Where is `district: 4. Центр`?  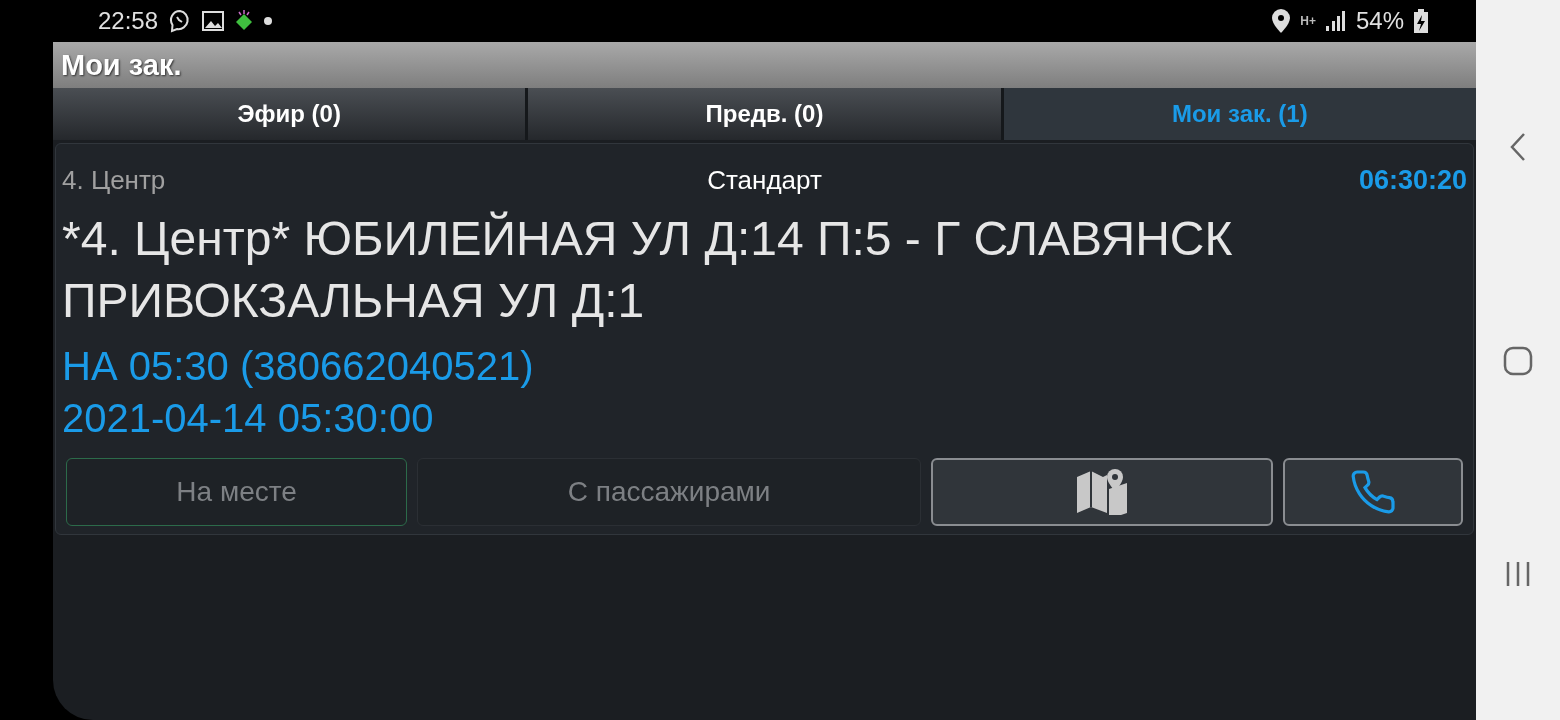 district: 4. Центр is located at coordinates (114, 180).